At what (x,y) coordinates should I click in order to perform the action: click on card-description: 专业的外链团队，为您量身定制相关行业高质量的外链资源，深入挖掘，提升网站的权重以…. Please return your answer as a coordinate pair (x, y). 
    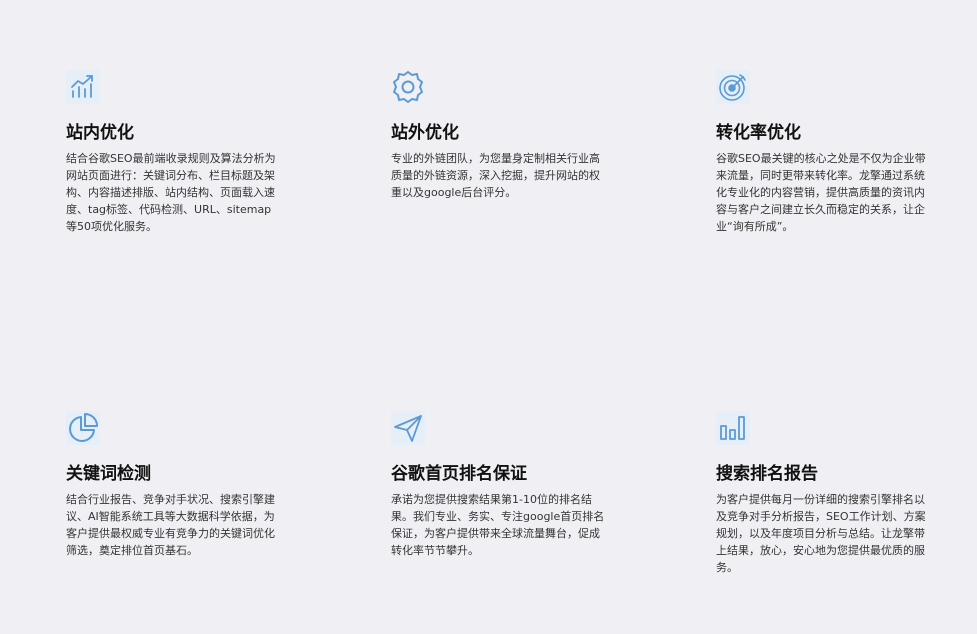
    Looking at the image, I should click on (495, 175).